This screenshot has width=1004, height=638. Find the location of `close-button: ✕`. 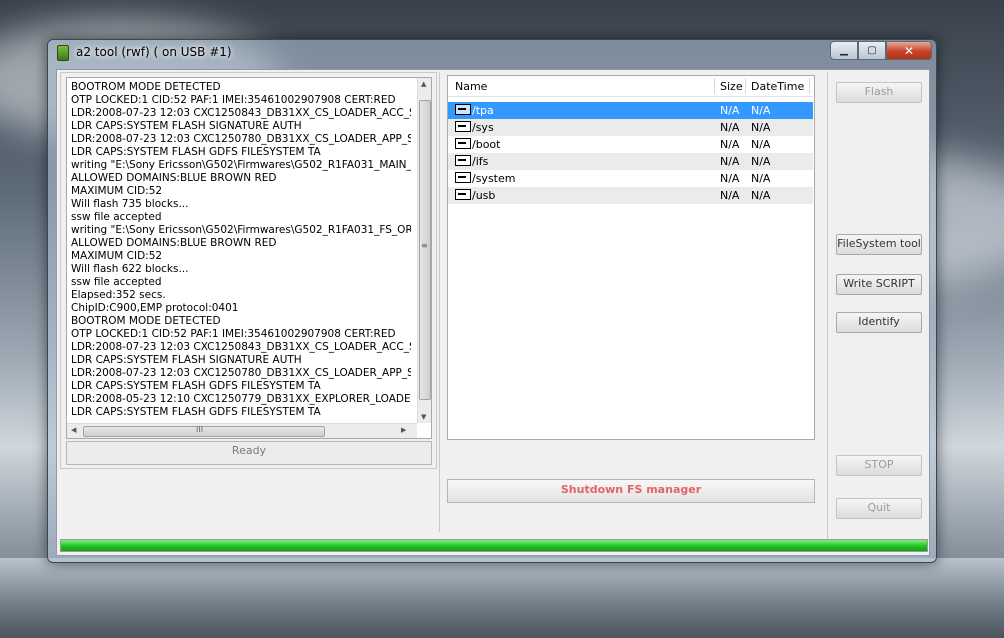

close-button: ✕ is located at coordinates (909, 50).